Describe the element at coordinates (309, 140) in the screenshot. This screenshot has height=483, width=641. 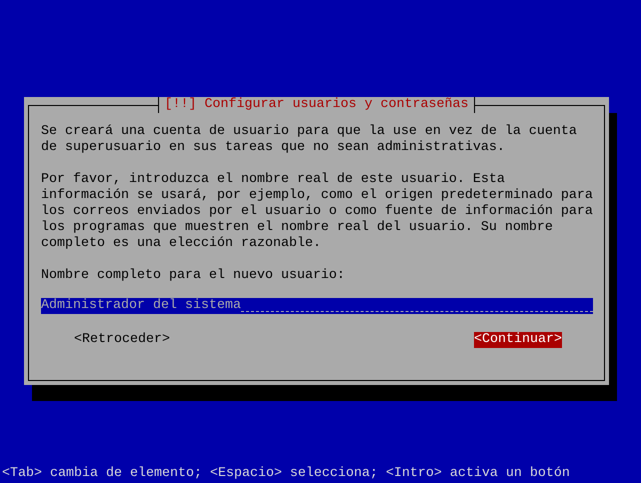
I see `message-paragraph: Se creará una cuenta de usuario para que la use en vez de la cuenta de superusuario en sus tareas que no sean administrativas.` at that location.